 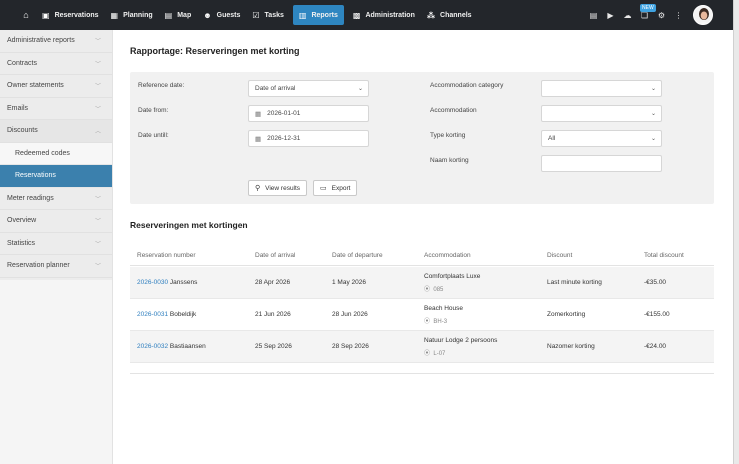 What do you see at coordinates (56, 64) in the screenshot?
I see `sidebar-item-contracts: Contracts ﹀` at bounding box center [56, 64].